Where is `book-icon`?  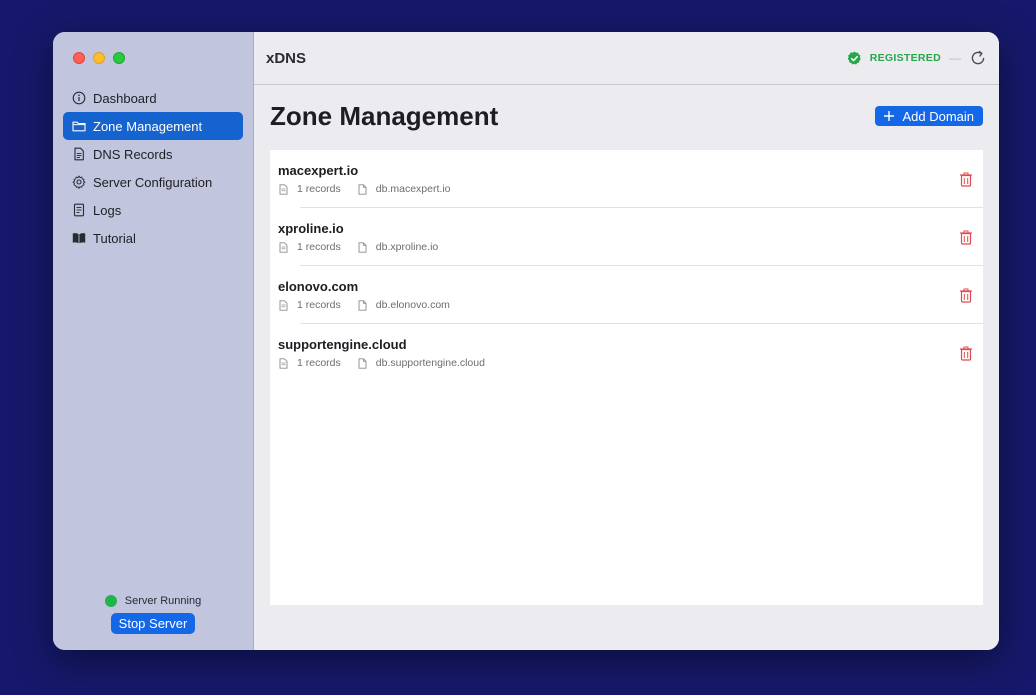
book-icon is located at coordinates (79, 238).